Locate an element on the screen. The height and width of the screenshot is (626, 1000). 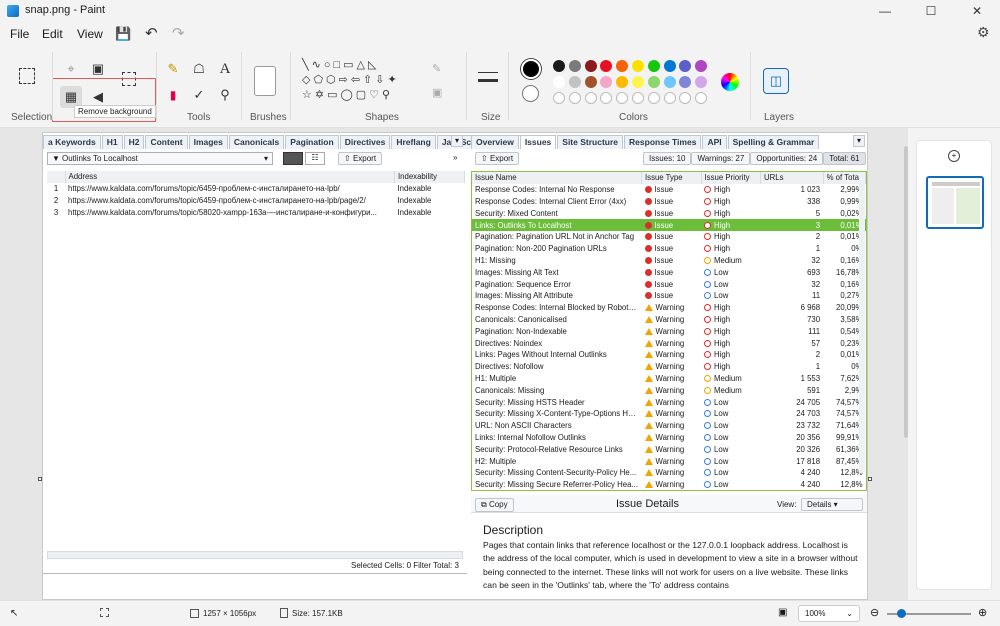
right-tab: Spelling & Grammar is located at coordinates (773, 142).